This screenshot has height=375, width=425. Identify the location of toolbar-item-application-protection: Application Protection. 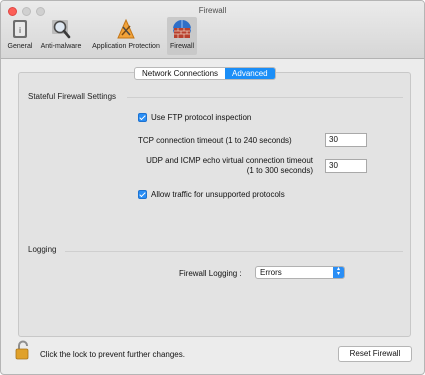
(126, 36).